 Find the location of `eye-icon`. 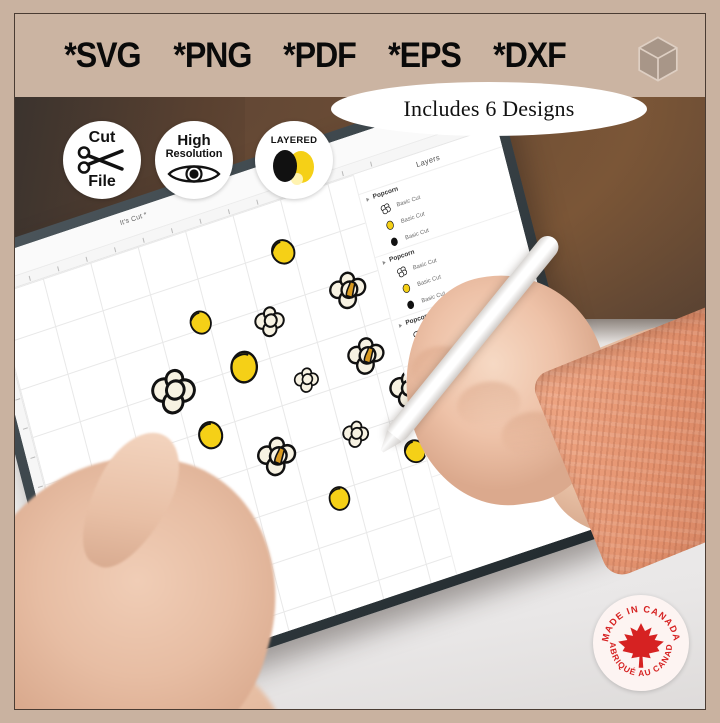

eye-icon is located at coordinates (194, 173).